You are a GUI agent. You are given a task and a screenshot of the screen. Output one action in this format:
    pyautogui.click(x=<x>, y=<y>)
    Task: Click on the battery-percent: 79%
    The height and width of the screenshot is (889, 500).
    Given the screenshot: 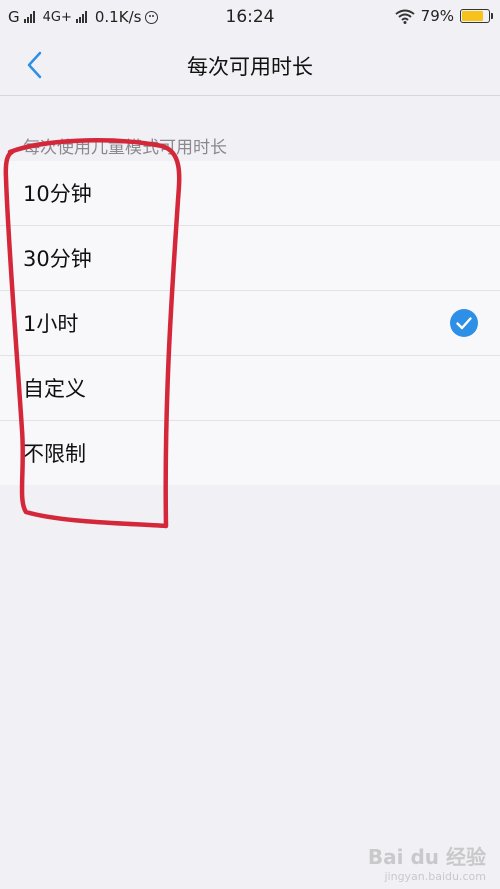 What is the action you would take?
    pyautogui.click(x=437, y=16)
    